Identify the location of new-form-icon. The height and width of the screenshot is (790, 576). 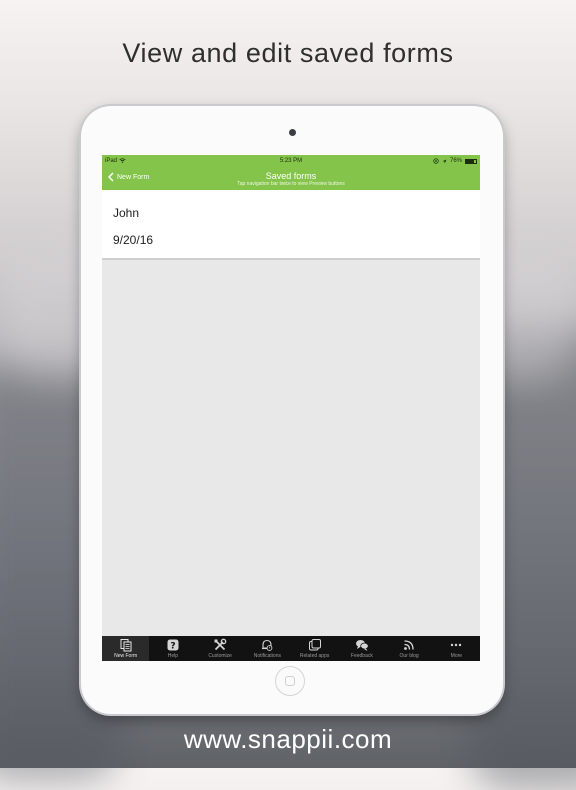
(126, 645).